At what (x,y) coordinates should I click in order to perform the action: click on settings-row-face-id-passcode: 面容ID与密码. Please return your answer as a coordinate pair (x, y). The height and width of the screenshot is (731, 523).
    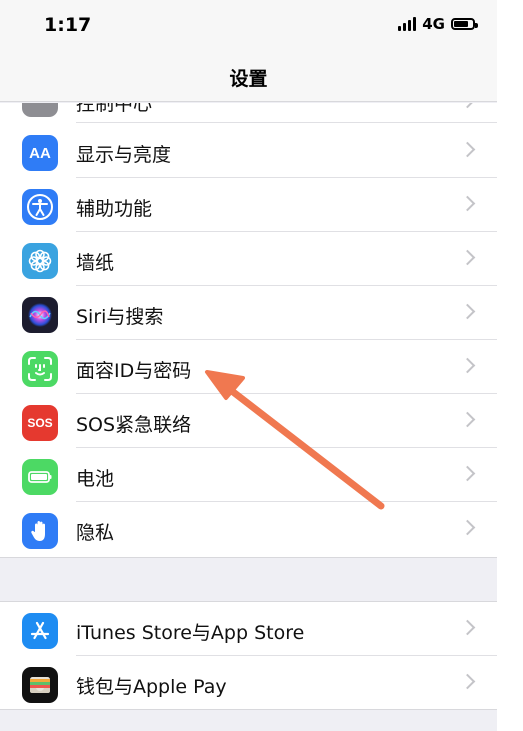
    Looking at the image, I should click on (248, 367).